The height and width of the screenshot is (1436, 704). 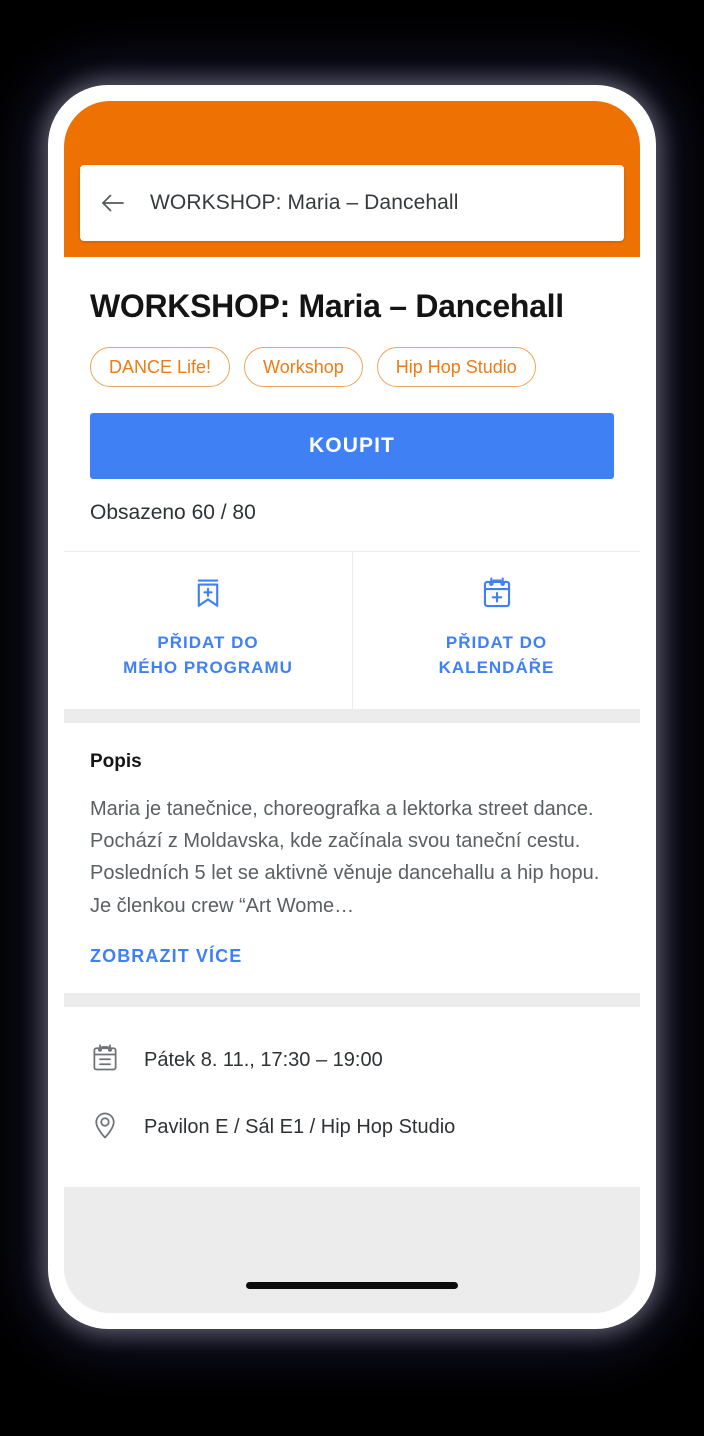 I want to click on detail-row-datetime: Pátek 8. 11., 17:30 – 19:00, so click(x=352, y=1060).